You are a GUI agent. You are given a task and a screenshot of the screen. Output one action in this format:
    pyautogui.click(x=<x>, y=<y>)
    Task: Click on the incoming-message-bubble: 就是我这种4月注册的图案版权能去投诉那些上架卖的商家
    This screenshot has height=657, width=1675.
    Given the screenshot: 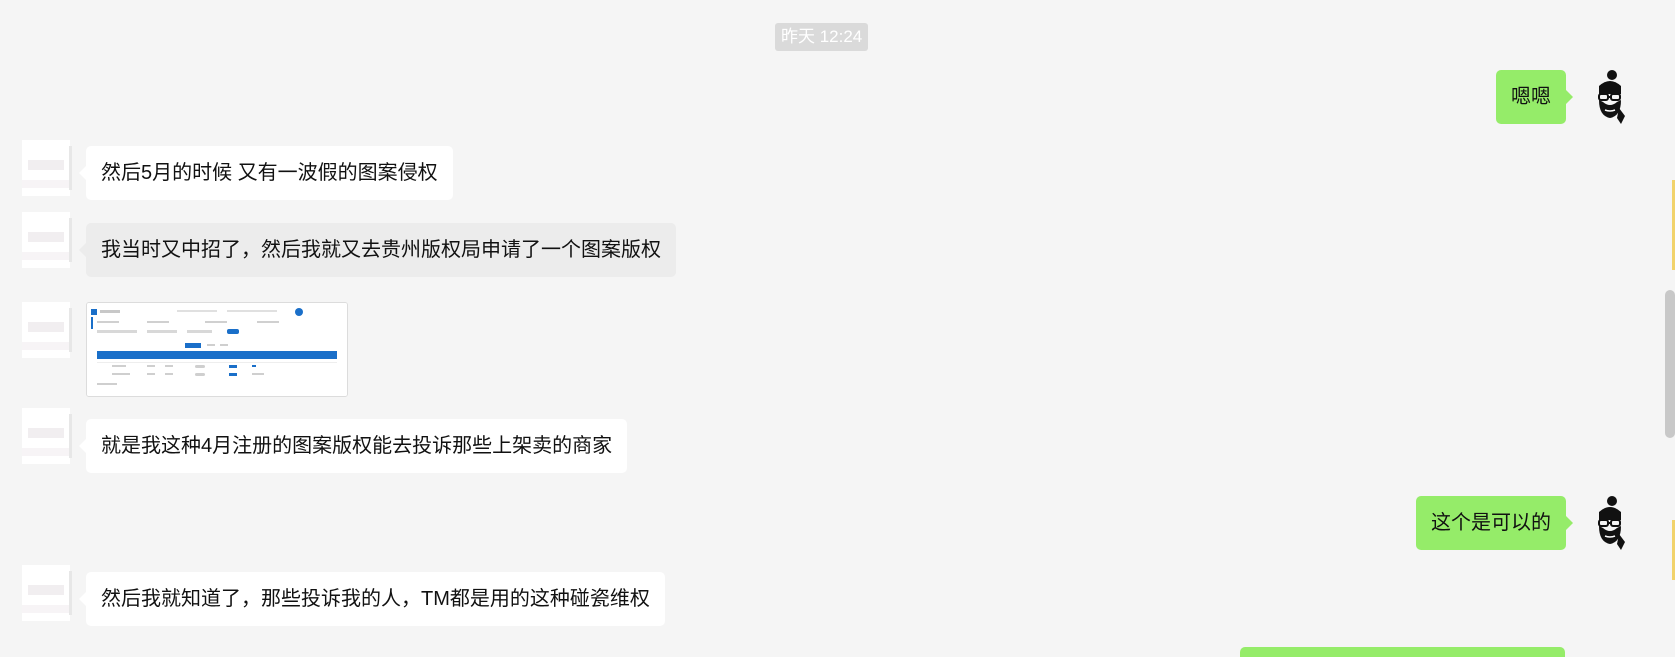 What is the action you would take?
    pyautogui.click(x=353, y=446)
    